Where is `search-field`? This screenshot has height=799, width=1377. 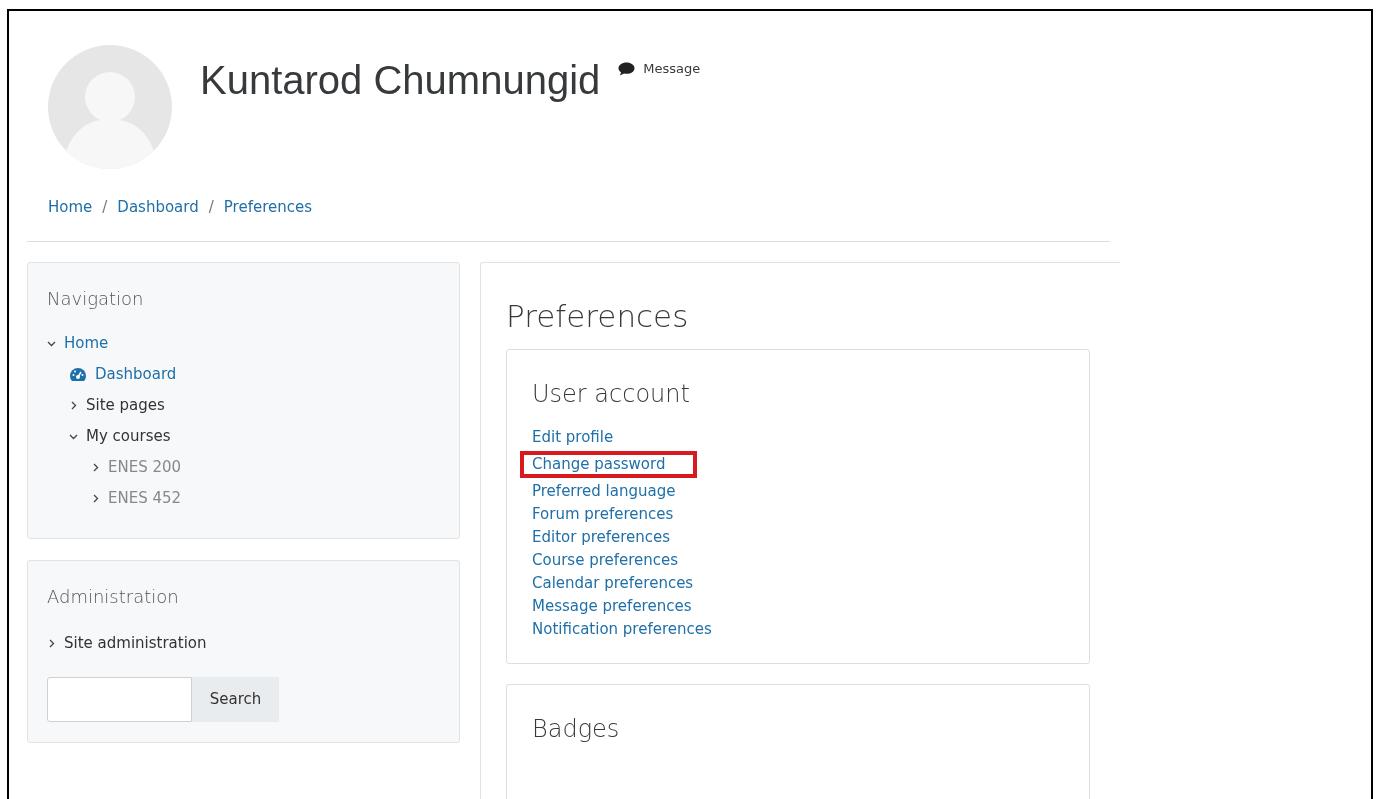 search-field is located at coordinates (119, 699).